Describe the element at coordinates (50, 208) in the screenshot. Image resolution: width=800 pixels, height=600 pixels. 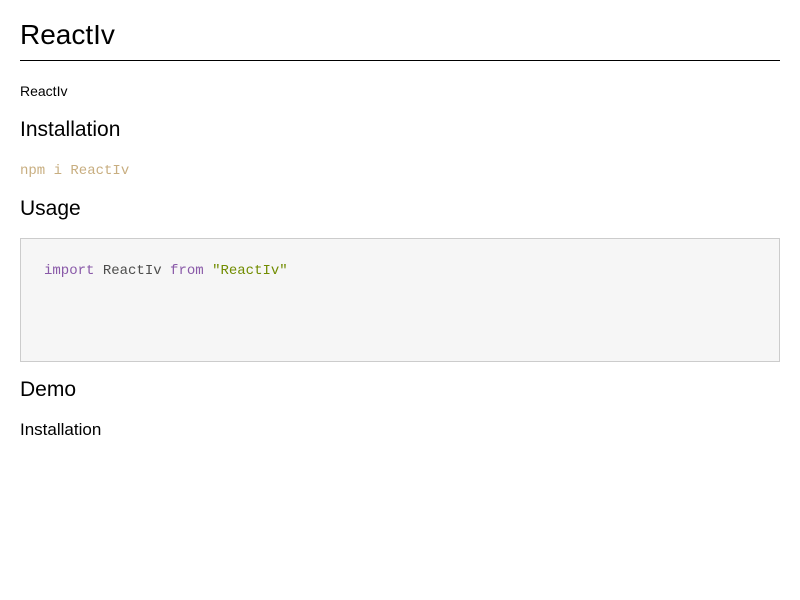
I see `usage-heading: Usage` at that location.